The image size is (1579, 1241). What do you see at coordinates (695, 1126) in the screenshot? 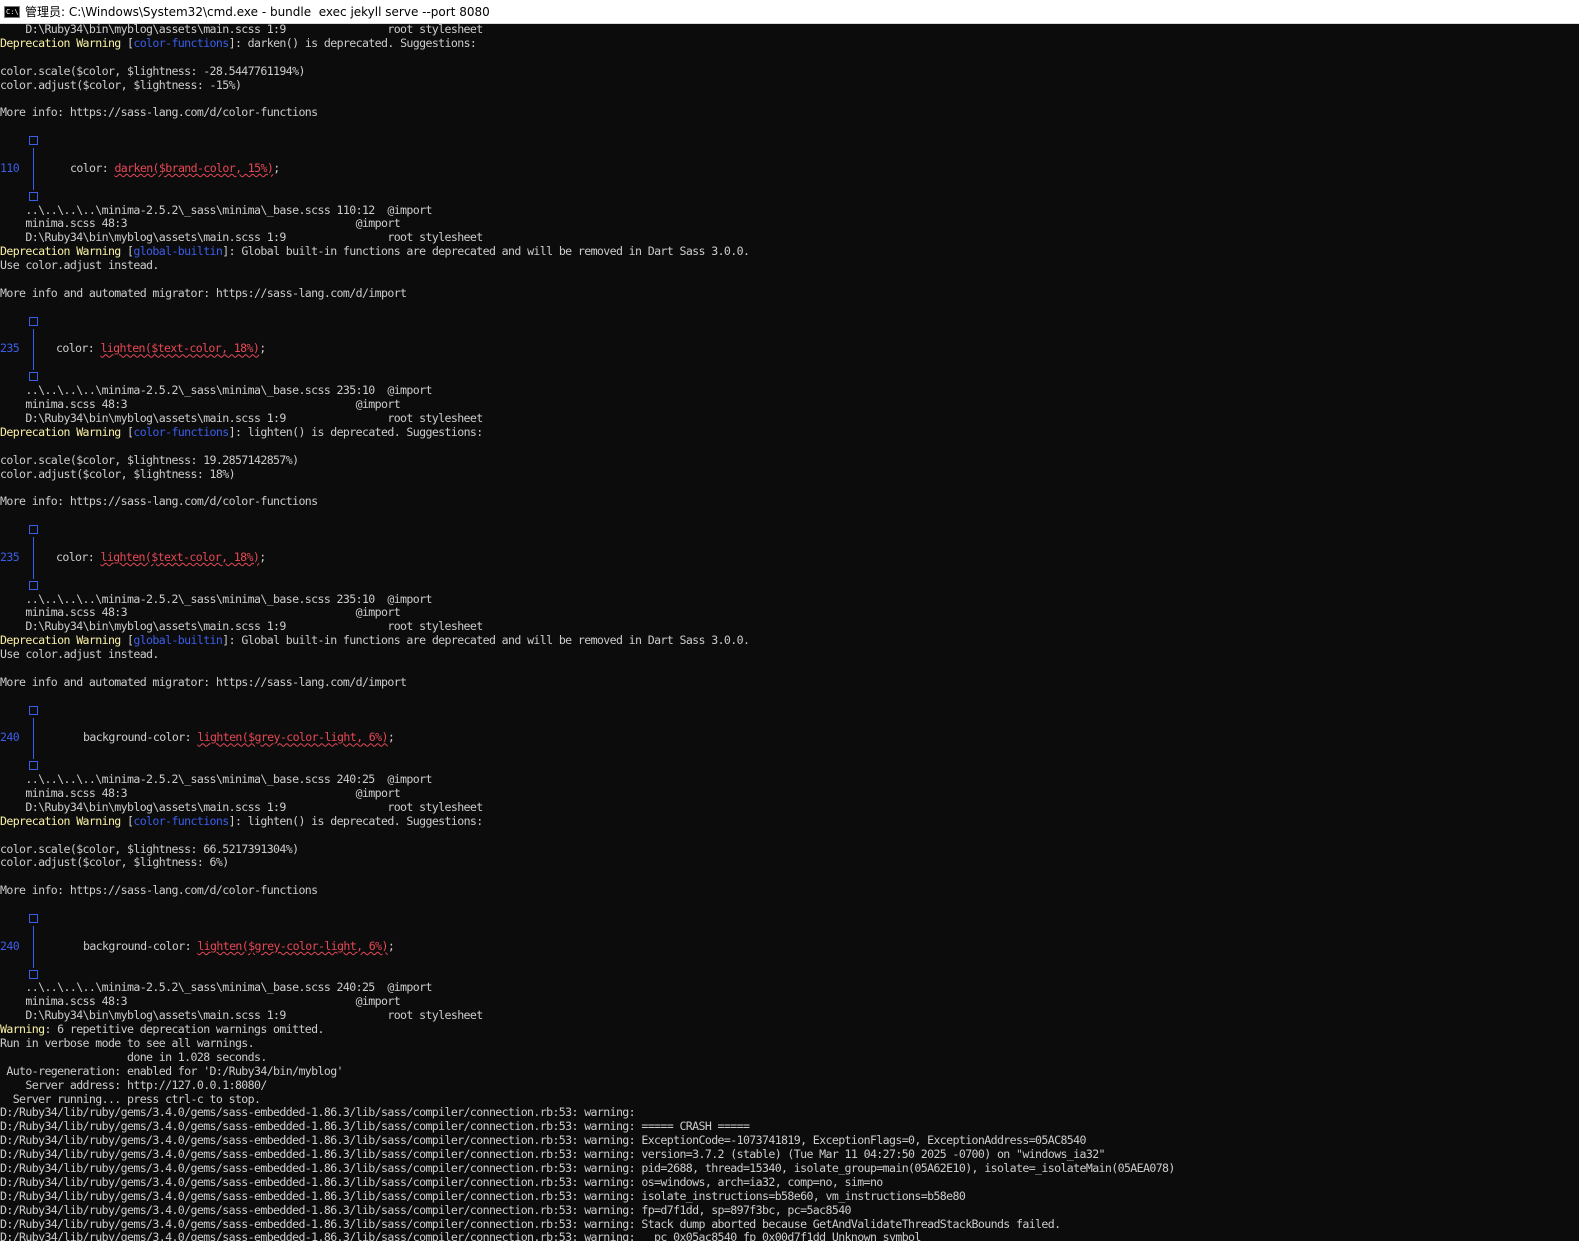
I see `crash-message: ===== CRASH =====` at bounding box center [695, 1126].